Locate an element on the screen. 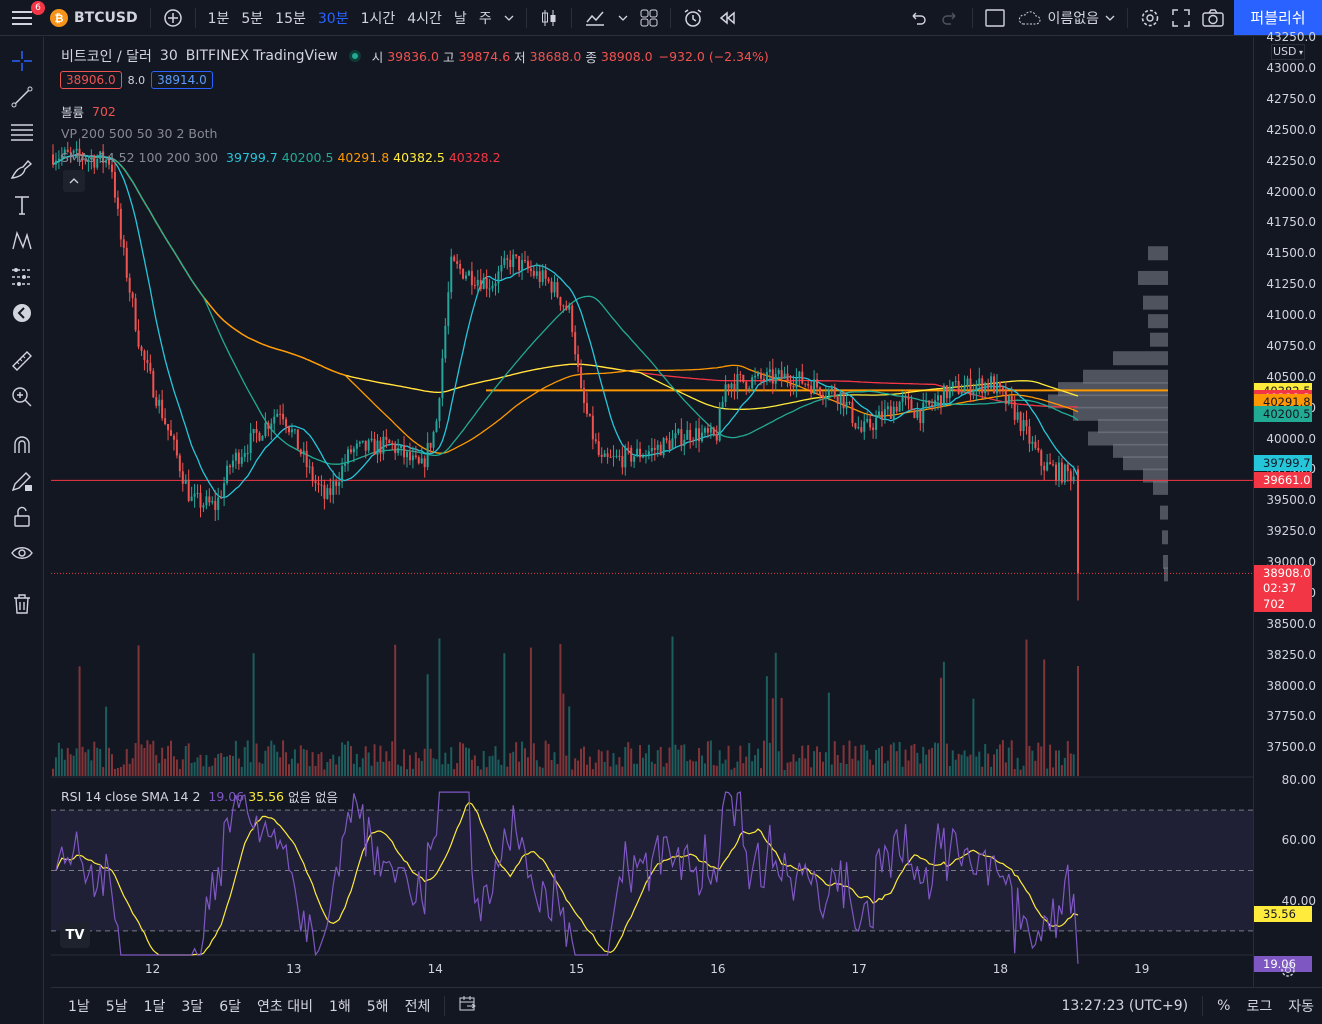 The height and width of the screenshot is (1024, 1322). range-all: 전체 is located at coordinates (418, 1006).